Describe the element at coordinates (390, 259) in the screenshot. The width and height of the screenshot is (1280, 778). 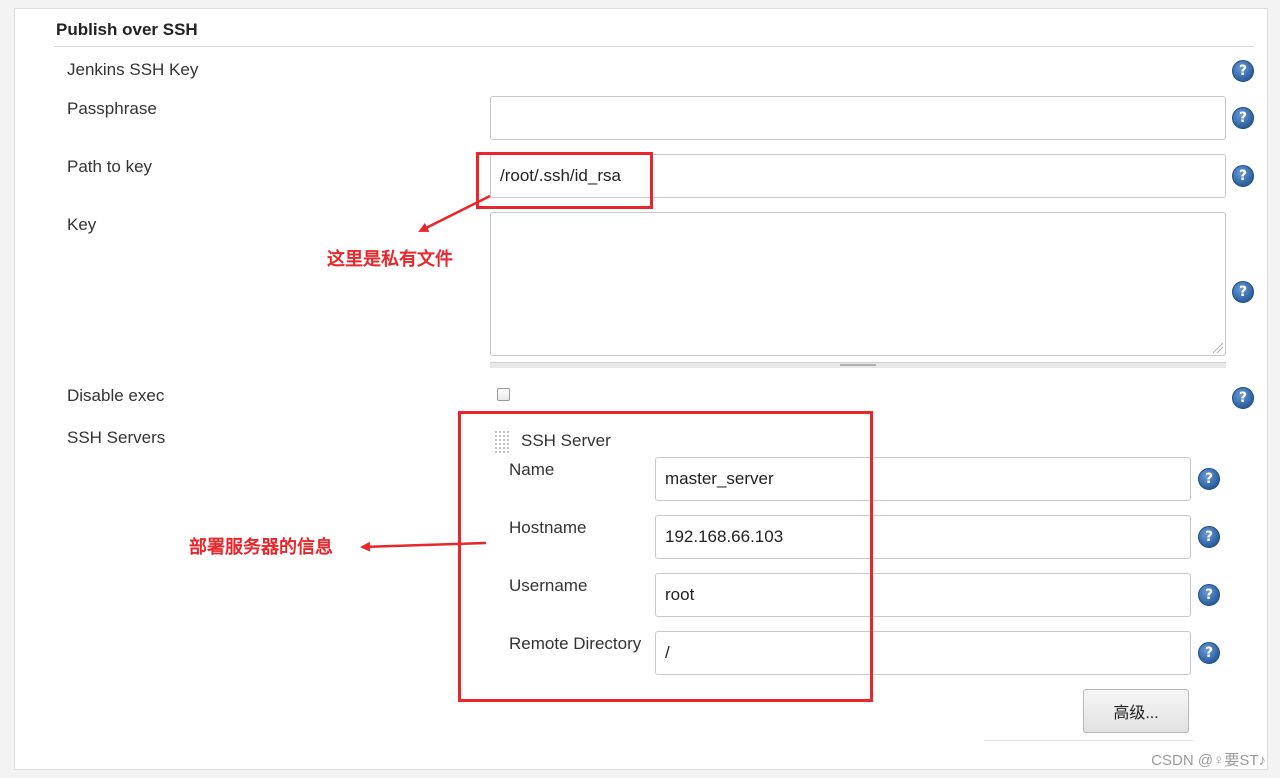
I see `private-file-annotation: 这里是私有文件` at that location.